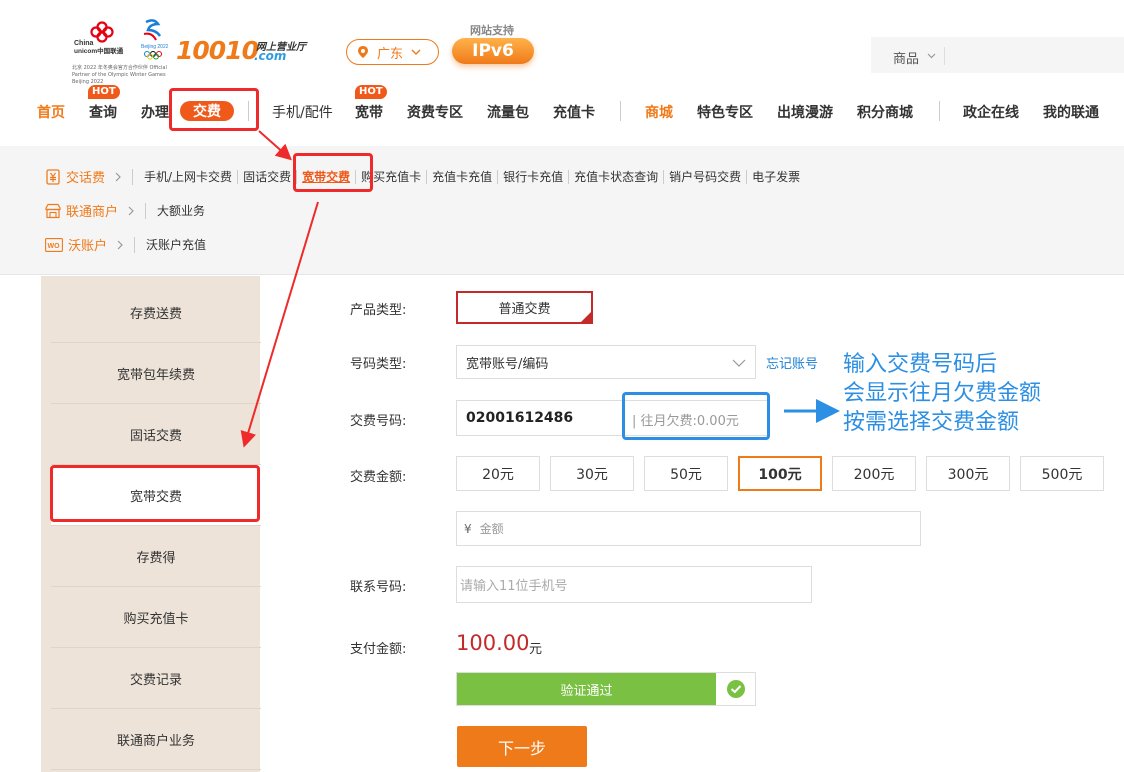 The width and height of the screenshot is (1124, 772). I want to click on svg-text: unicom中国联通, so click(99, 50).